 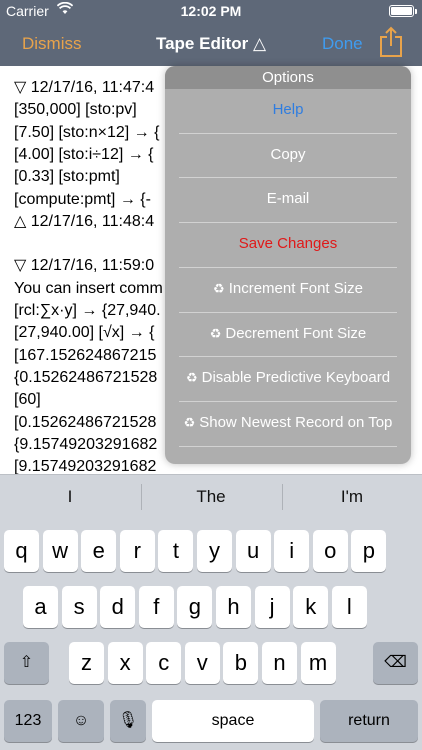 I want to click on status-bar: Carrier 12:02 PM, so click(x=211, y=11).